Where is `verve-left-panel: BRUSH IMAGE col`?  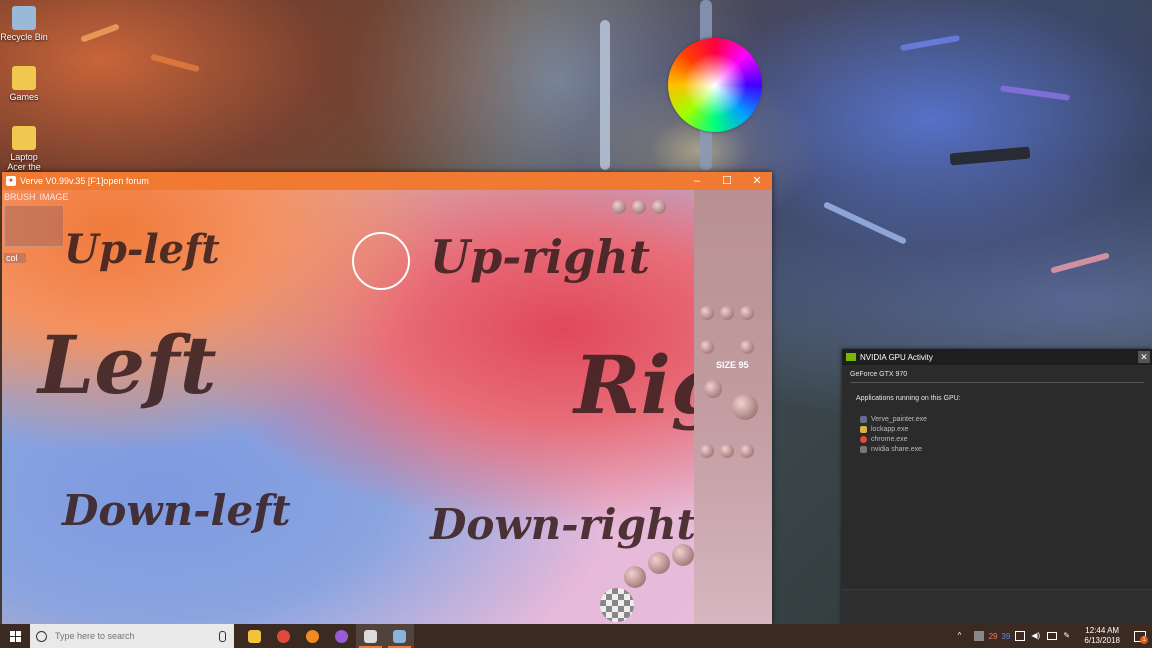
verve-left-panel: BRUSH IMAGE col is located at coordinates (36, 227).